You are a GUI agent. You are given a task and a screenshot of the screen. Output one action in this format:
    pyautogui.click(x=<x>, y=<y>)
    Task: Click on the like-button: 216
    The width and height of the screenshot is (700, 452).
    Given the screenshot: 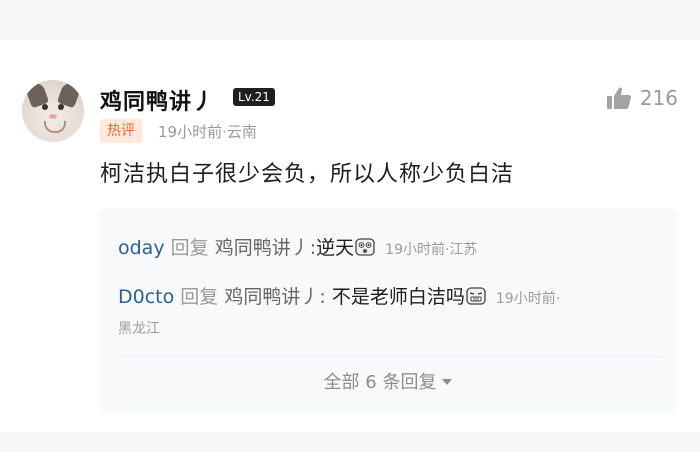 What is the action you would take?
    pyautogui.click(x=642, y=98)
    